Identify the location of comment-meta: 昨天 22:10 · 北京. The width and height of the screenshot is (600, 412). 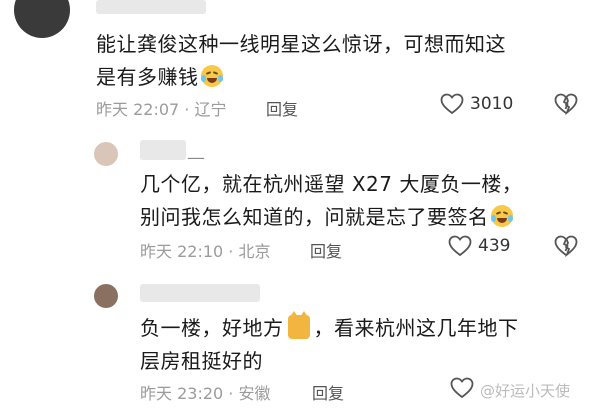
(205, 251).